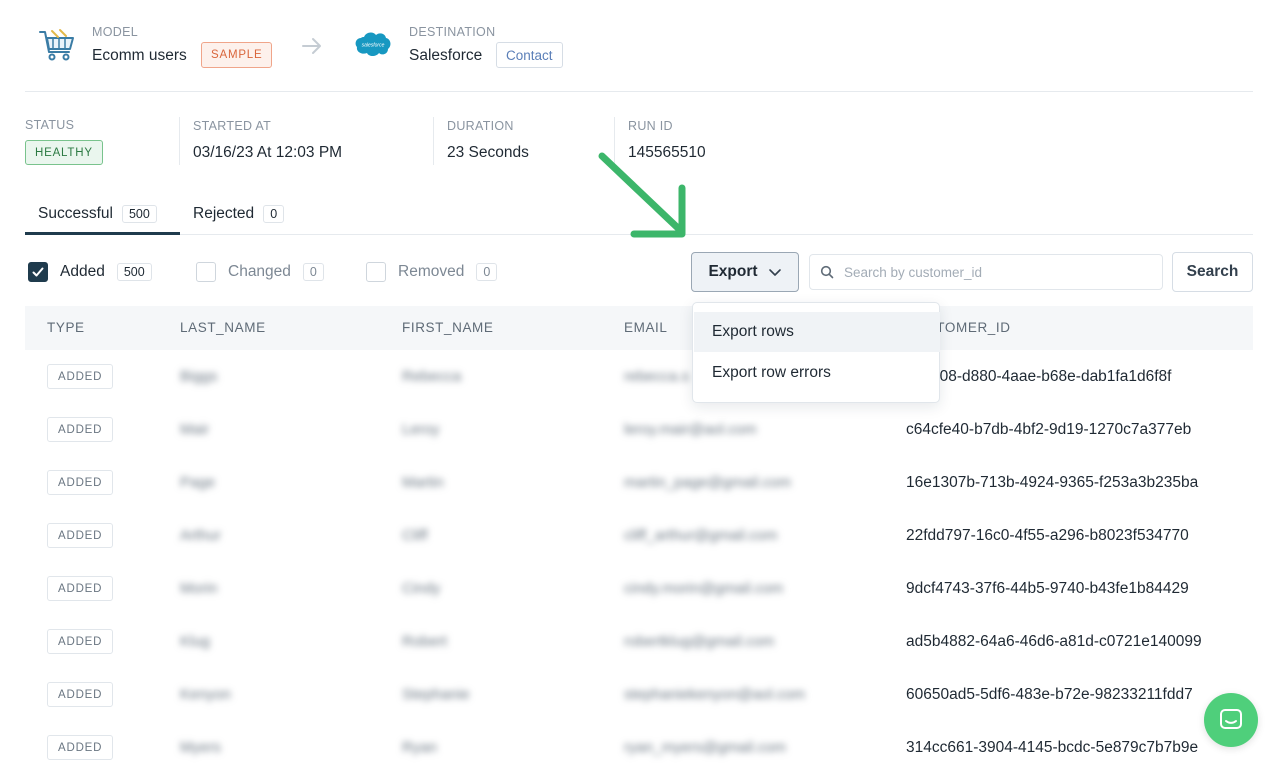 The width and height of the screenshot is (1280, 769). What do you see at coordinates (206, 272) in the screenshot?
I see `changed-checkbox` at bounding box center [206, 272].